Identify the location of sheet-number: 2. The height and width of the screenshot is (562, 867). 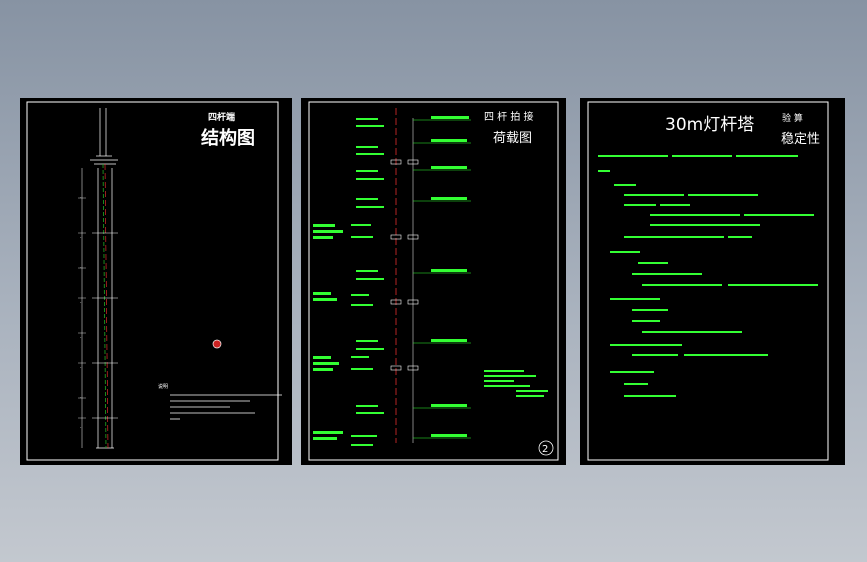
(545, 449).